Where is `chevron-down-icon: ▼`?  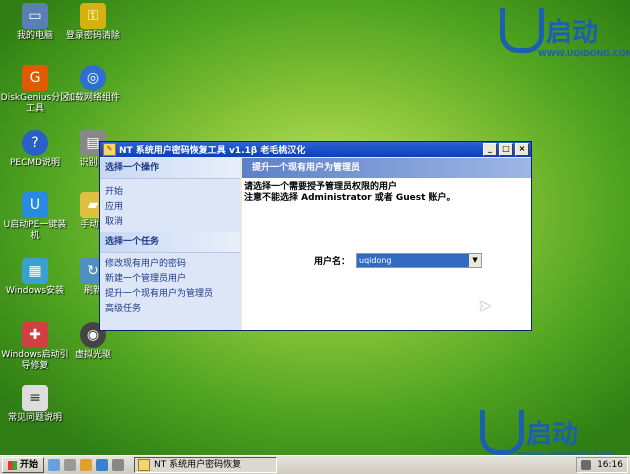 chevron-down-icon: ▼ is located at coordinates (475, 260).